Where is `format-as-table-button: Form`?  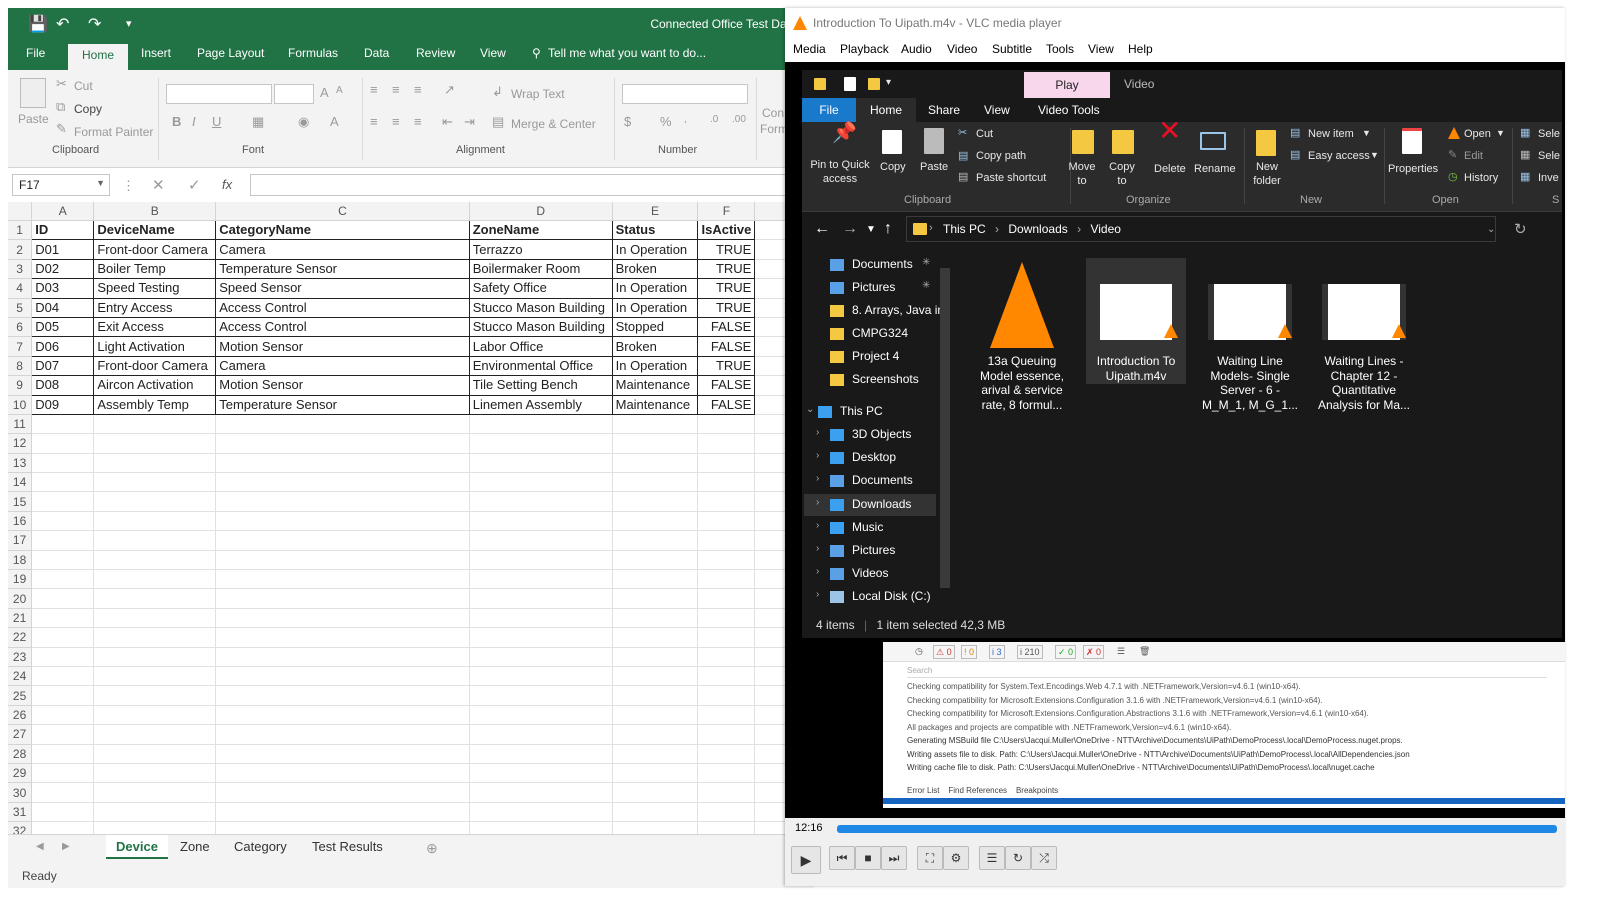
format-as-table-button: Form is located at coordinates (774, 129).